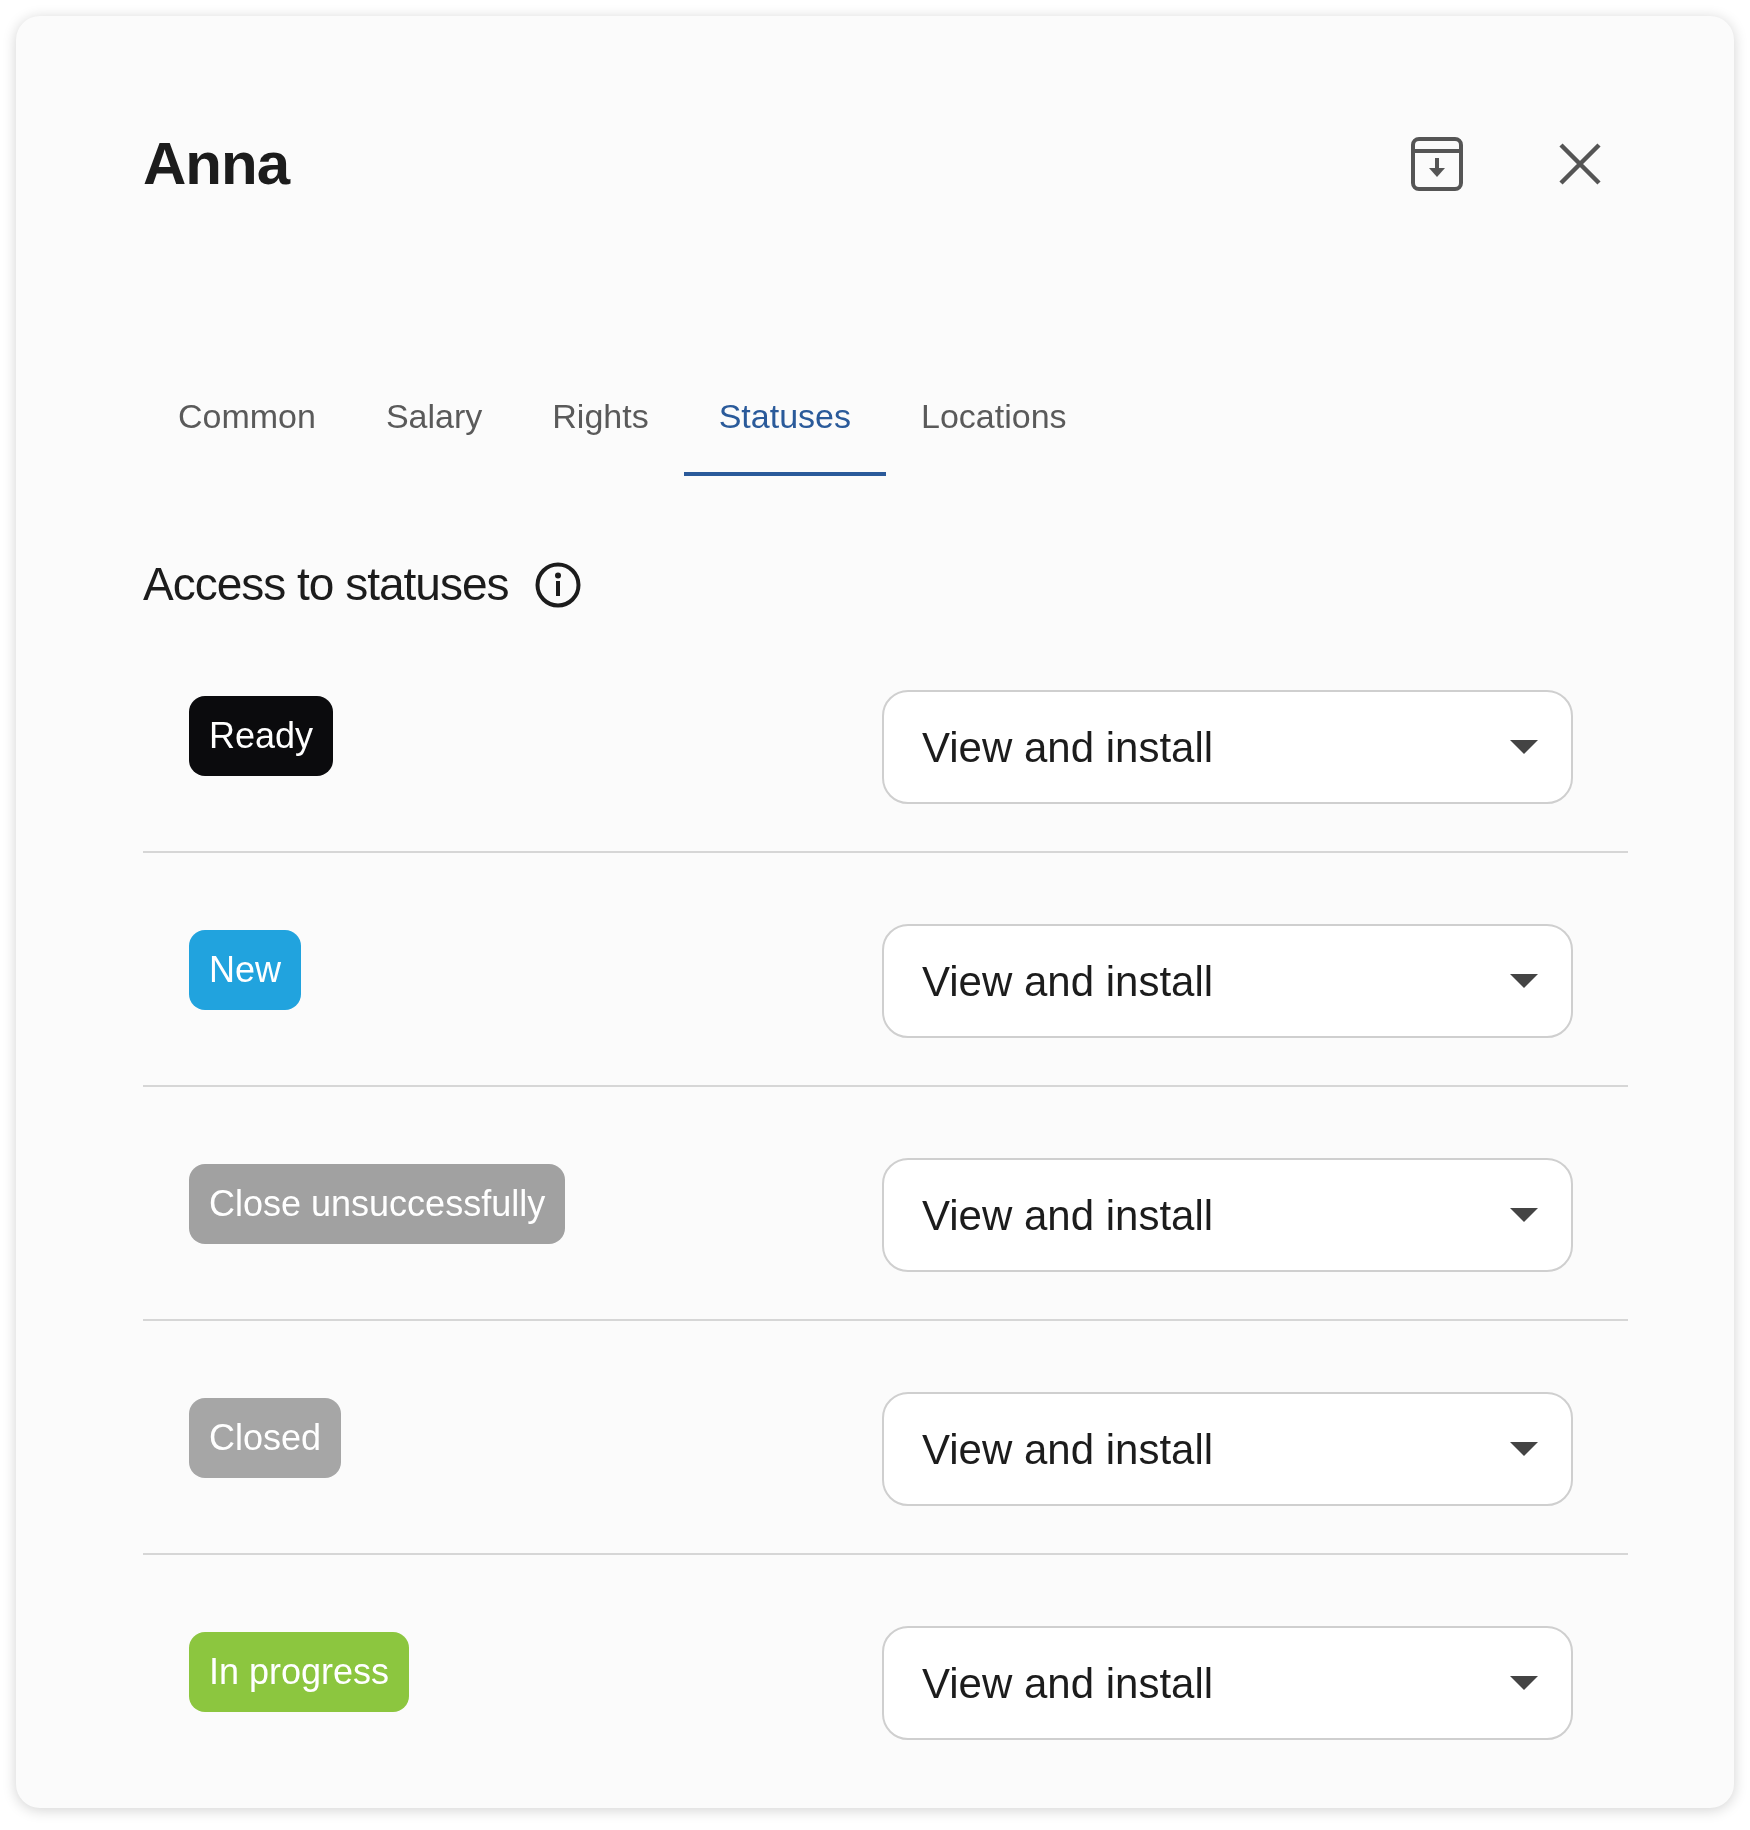  Describe the element at coordinates (784, 426) in the screenshot. I see `tab: Statuses` at that location.